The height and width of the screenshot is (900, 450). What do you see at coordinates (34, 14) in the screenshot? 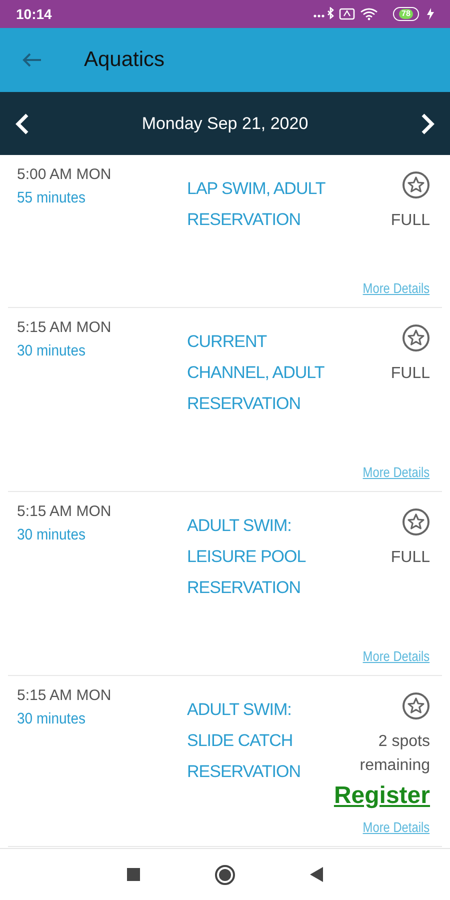
I see `status-time: 10:14` at bounding box center [34, 14].